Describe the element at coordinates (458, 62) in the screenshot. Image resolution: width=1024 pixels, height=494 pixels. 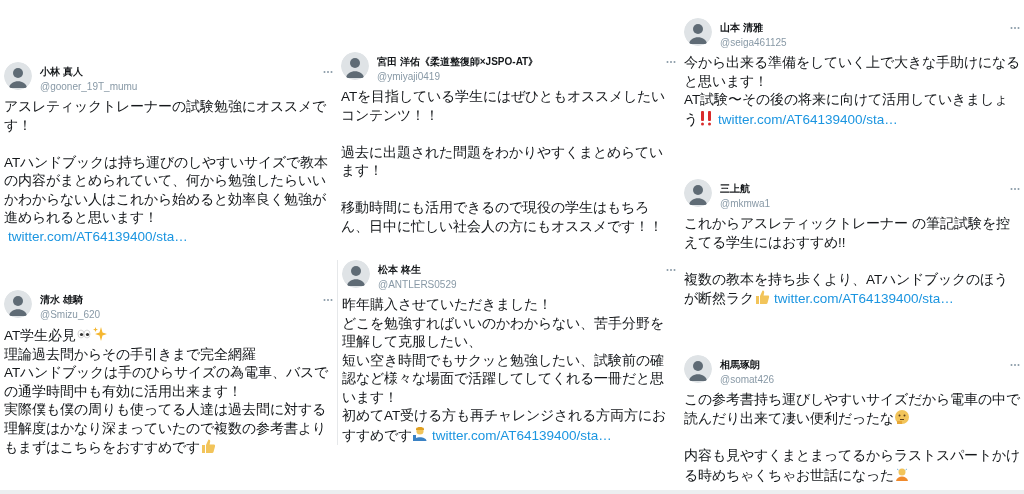
I see `user-name: 宮田 洋佑《柔道整復師×JSPO-AT》` at that location.